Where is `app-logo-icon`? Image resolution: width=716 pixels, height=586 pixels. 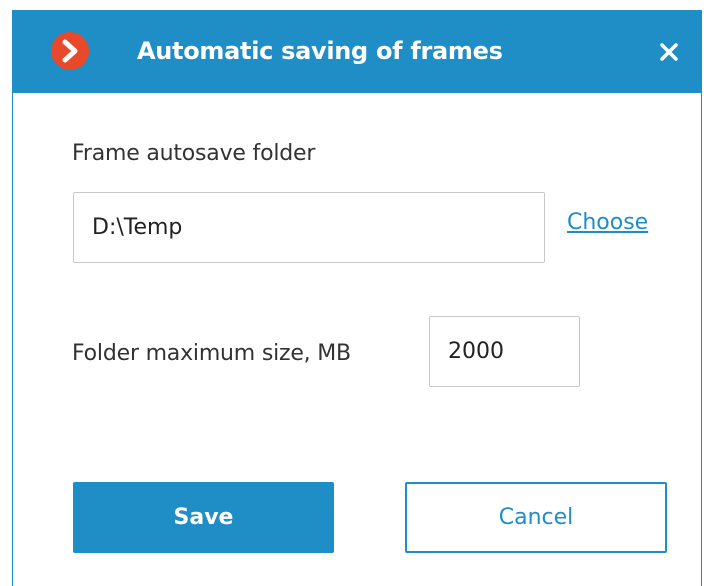
app-logo-icon is located at coordinates (70, 51).